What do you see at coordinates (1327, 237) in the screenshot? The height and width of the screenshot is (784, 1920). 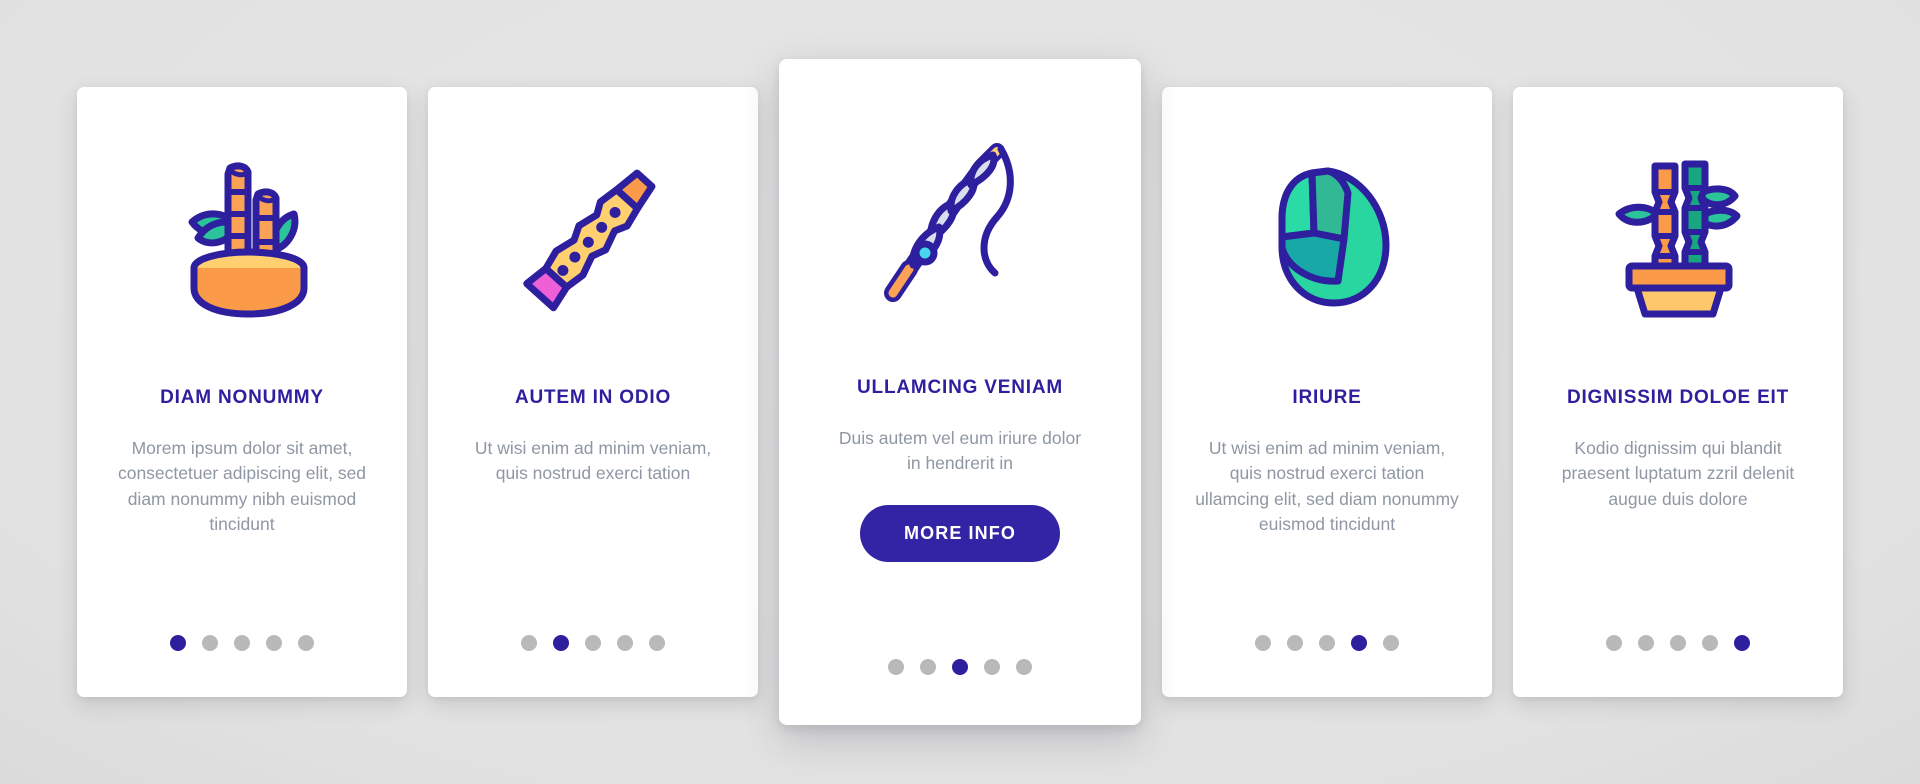 I see `leaf-icon` at bounding box center [1327, 237].